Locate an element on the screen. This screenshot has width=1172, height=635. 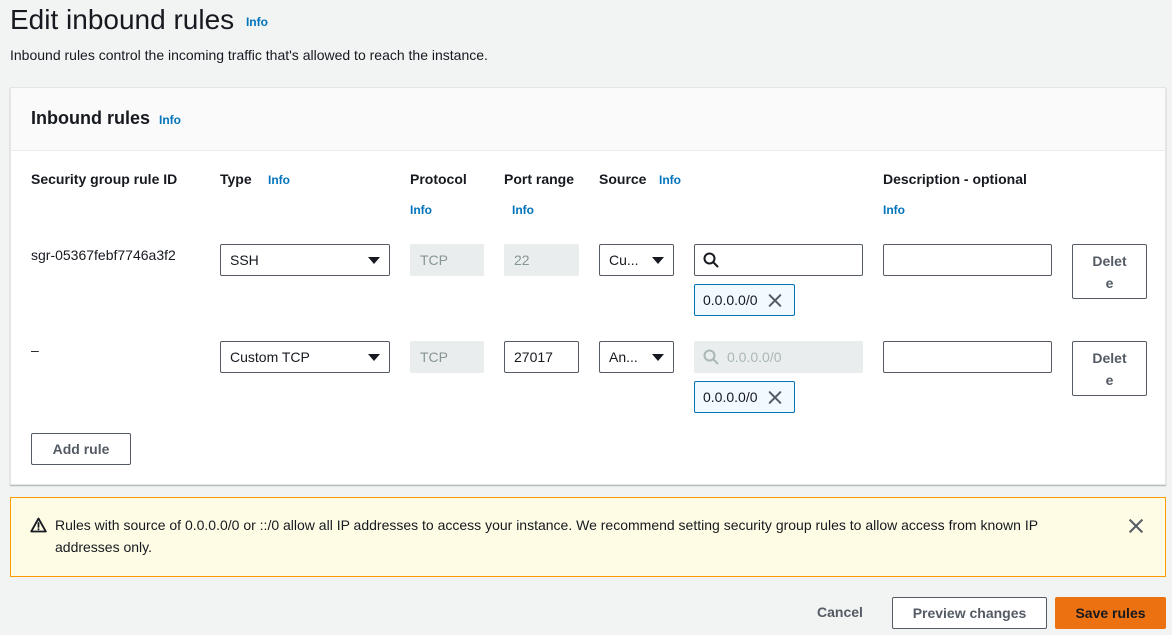
rule-id: sgr-05367febf7746a3f2 is located at coordinates (103, 255).